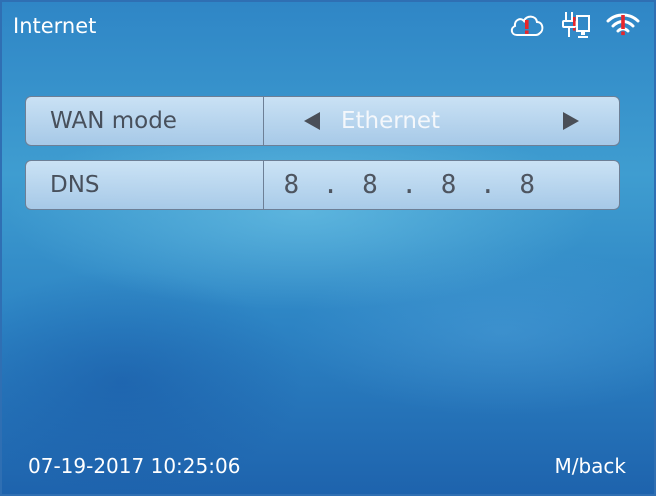 The width and height of the screenshot is (656, 496). I want to click on wifi-alert-icon, so click(623, 25).